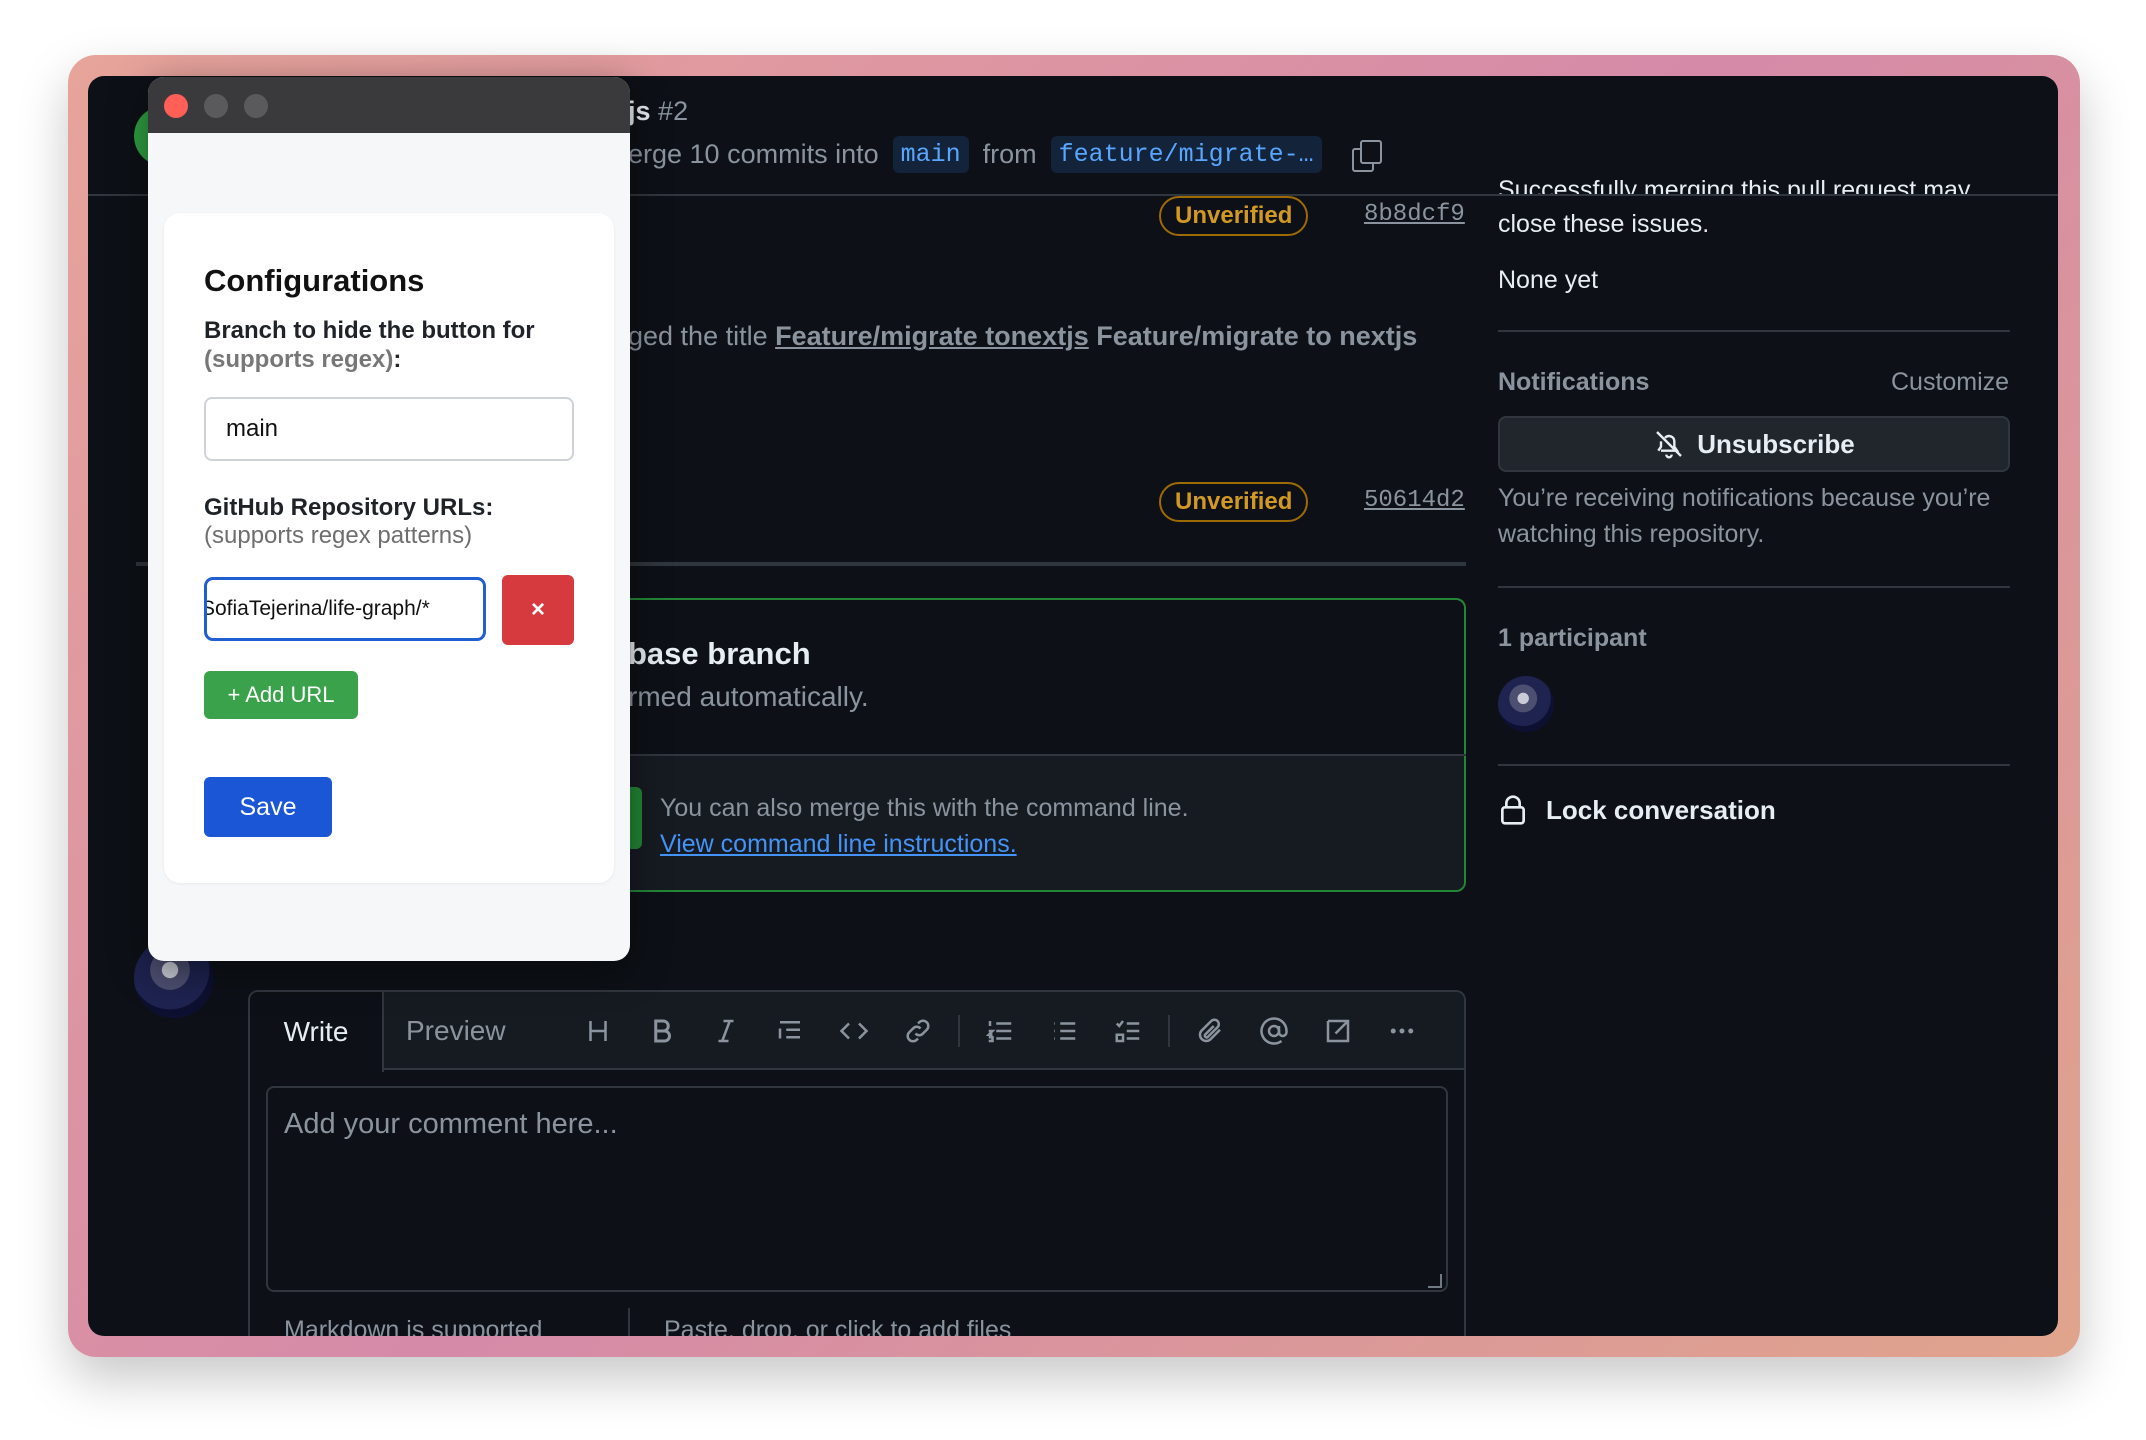 Image resolution: width=2146 pixels, height=1440 pixels. What do you see at coordinates (397, 359) in the screenshot?
I see `branch-label-colon: :` at bounding box center [397, 359].